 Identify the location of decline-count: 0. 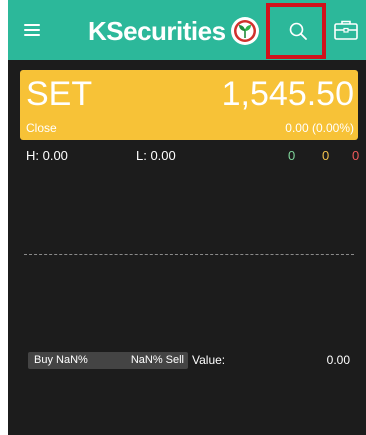
(356, 155).